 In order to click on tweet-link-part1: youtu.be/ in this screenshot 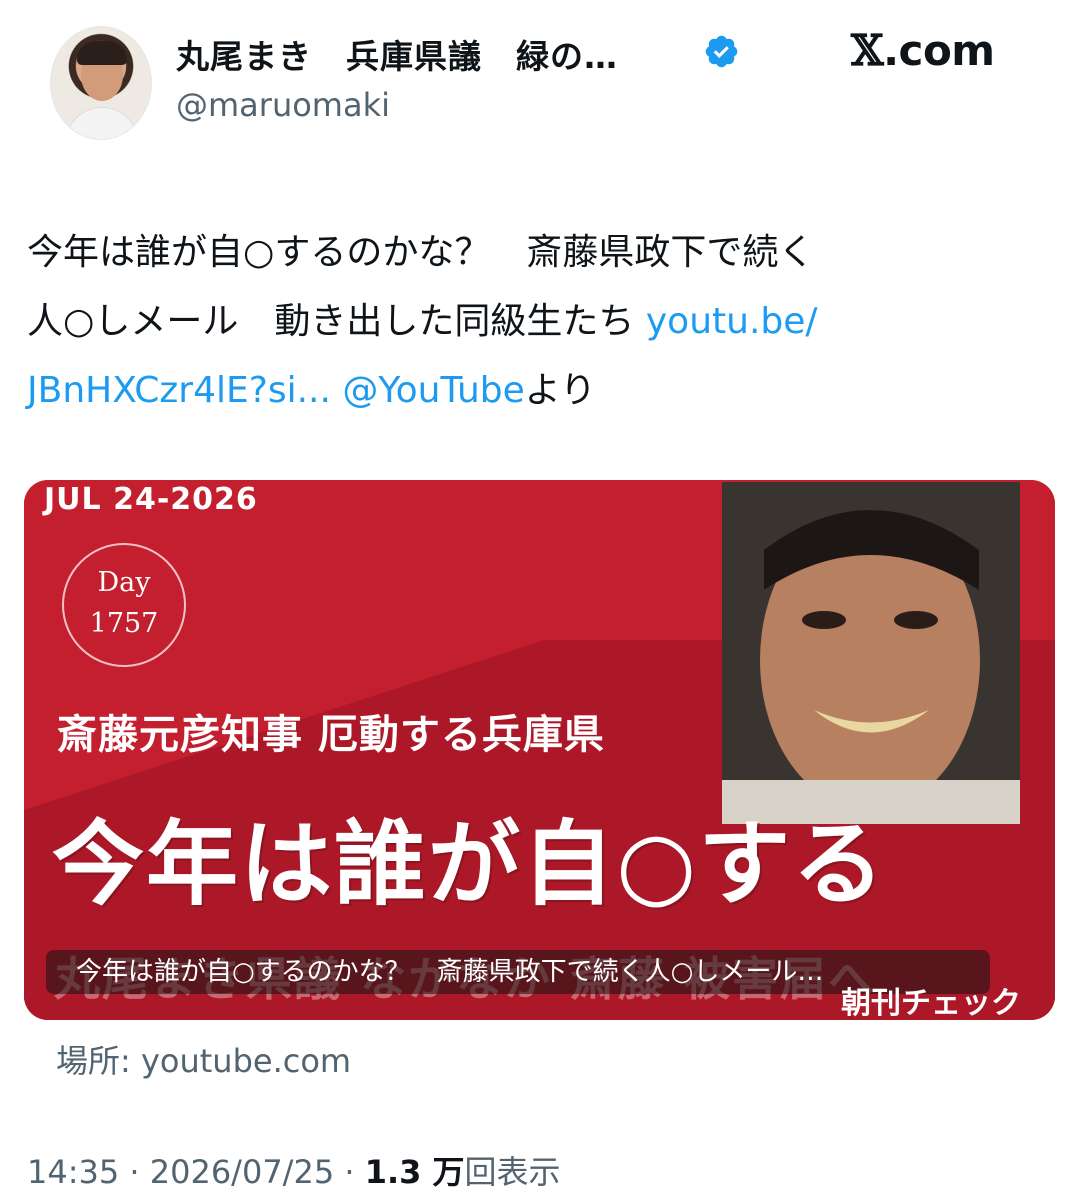, I will do `click(732, 321)`.